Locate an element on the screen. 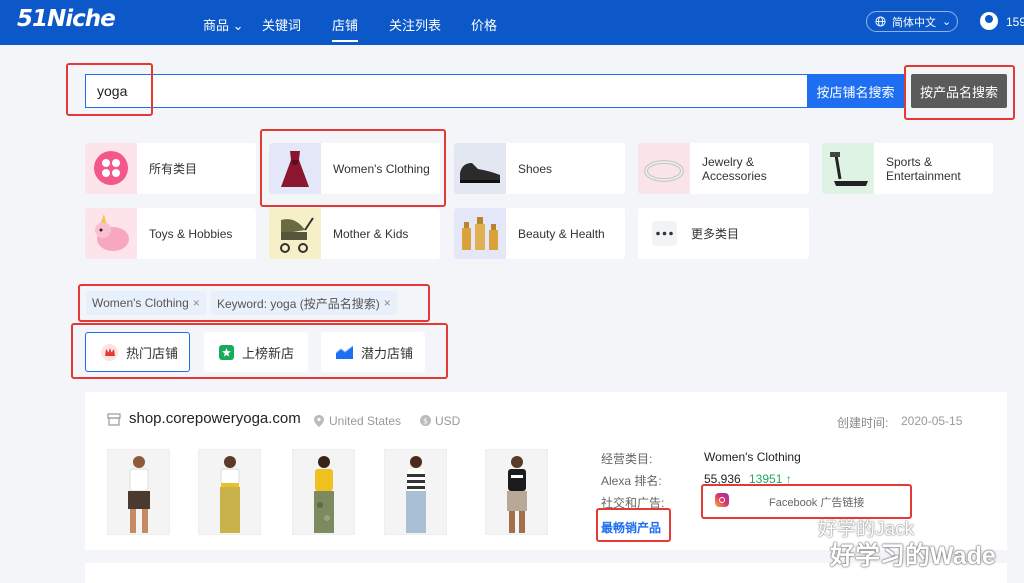 This screenshot has width=1024, height=583. shoe-icon is located at coordinates (480, 168).